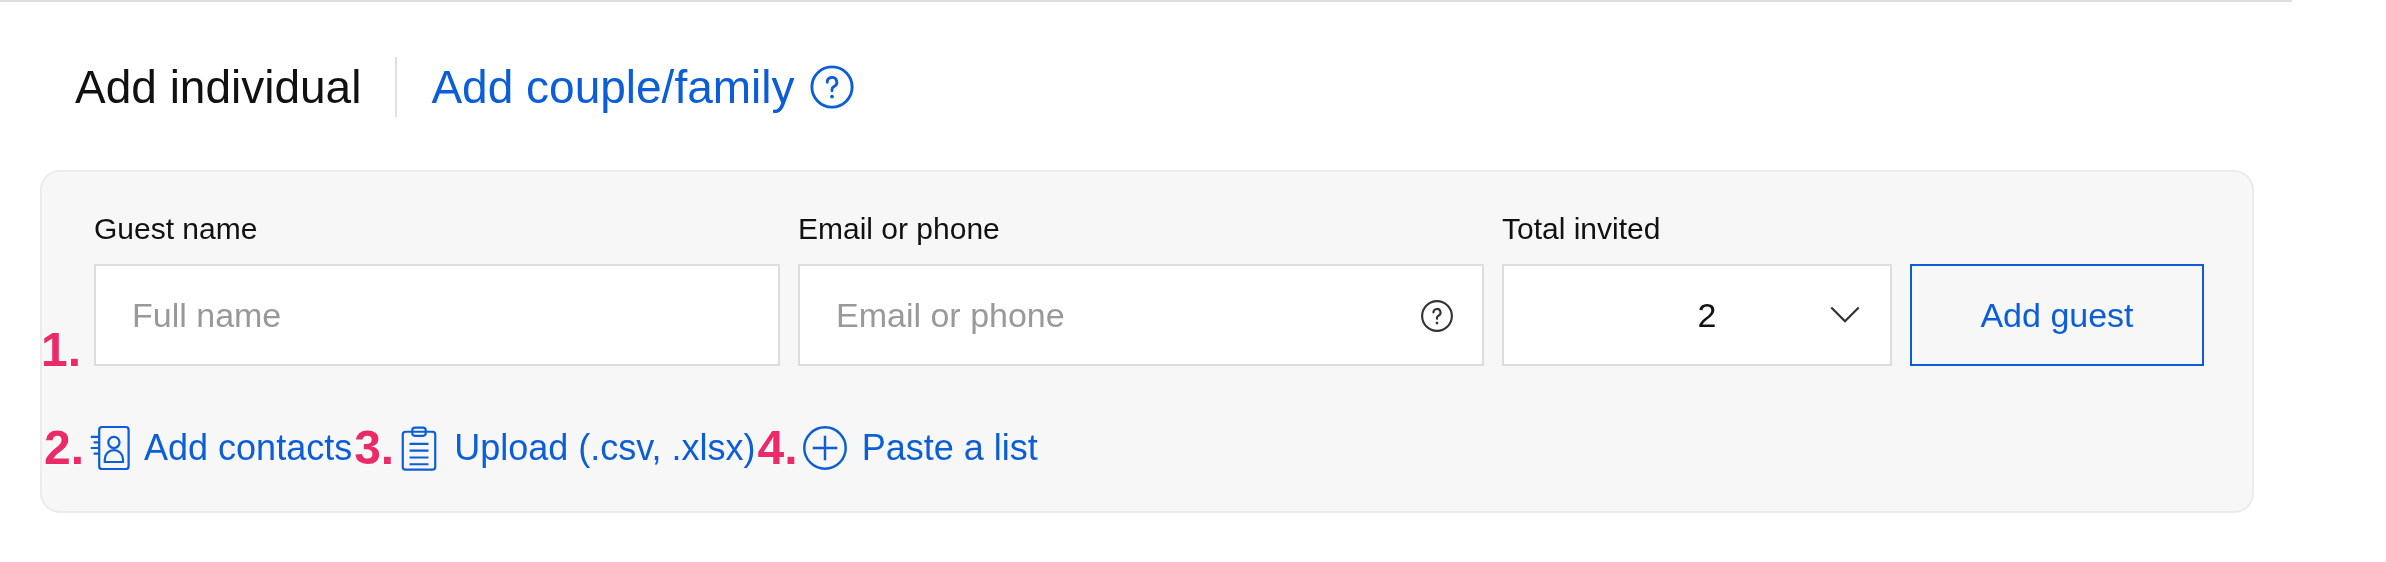  Describe the element at coordinates (176, 229) in the screenshot. I see `field-label: Guest name` at that location.